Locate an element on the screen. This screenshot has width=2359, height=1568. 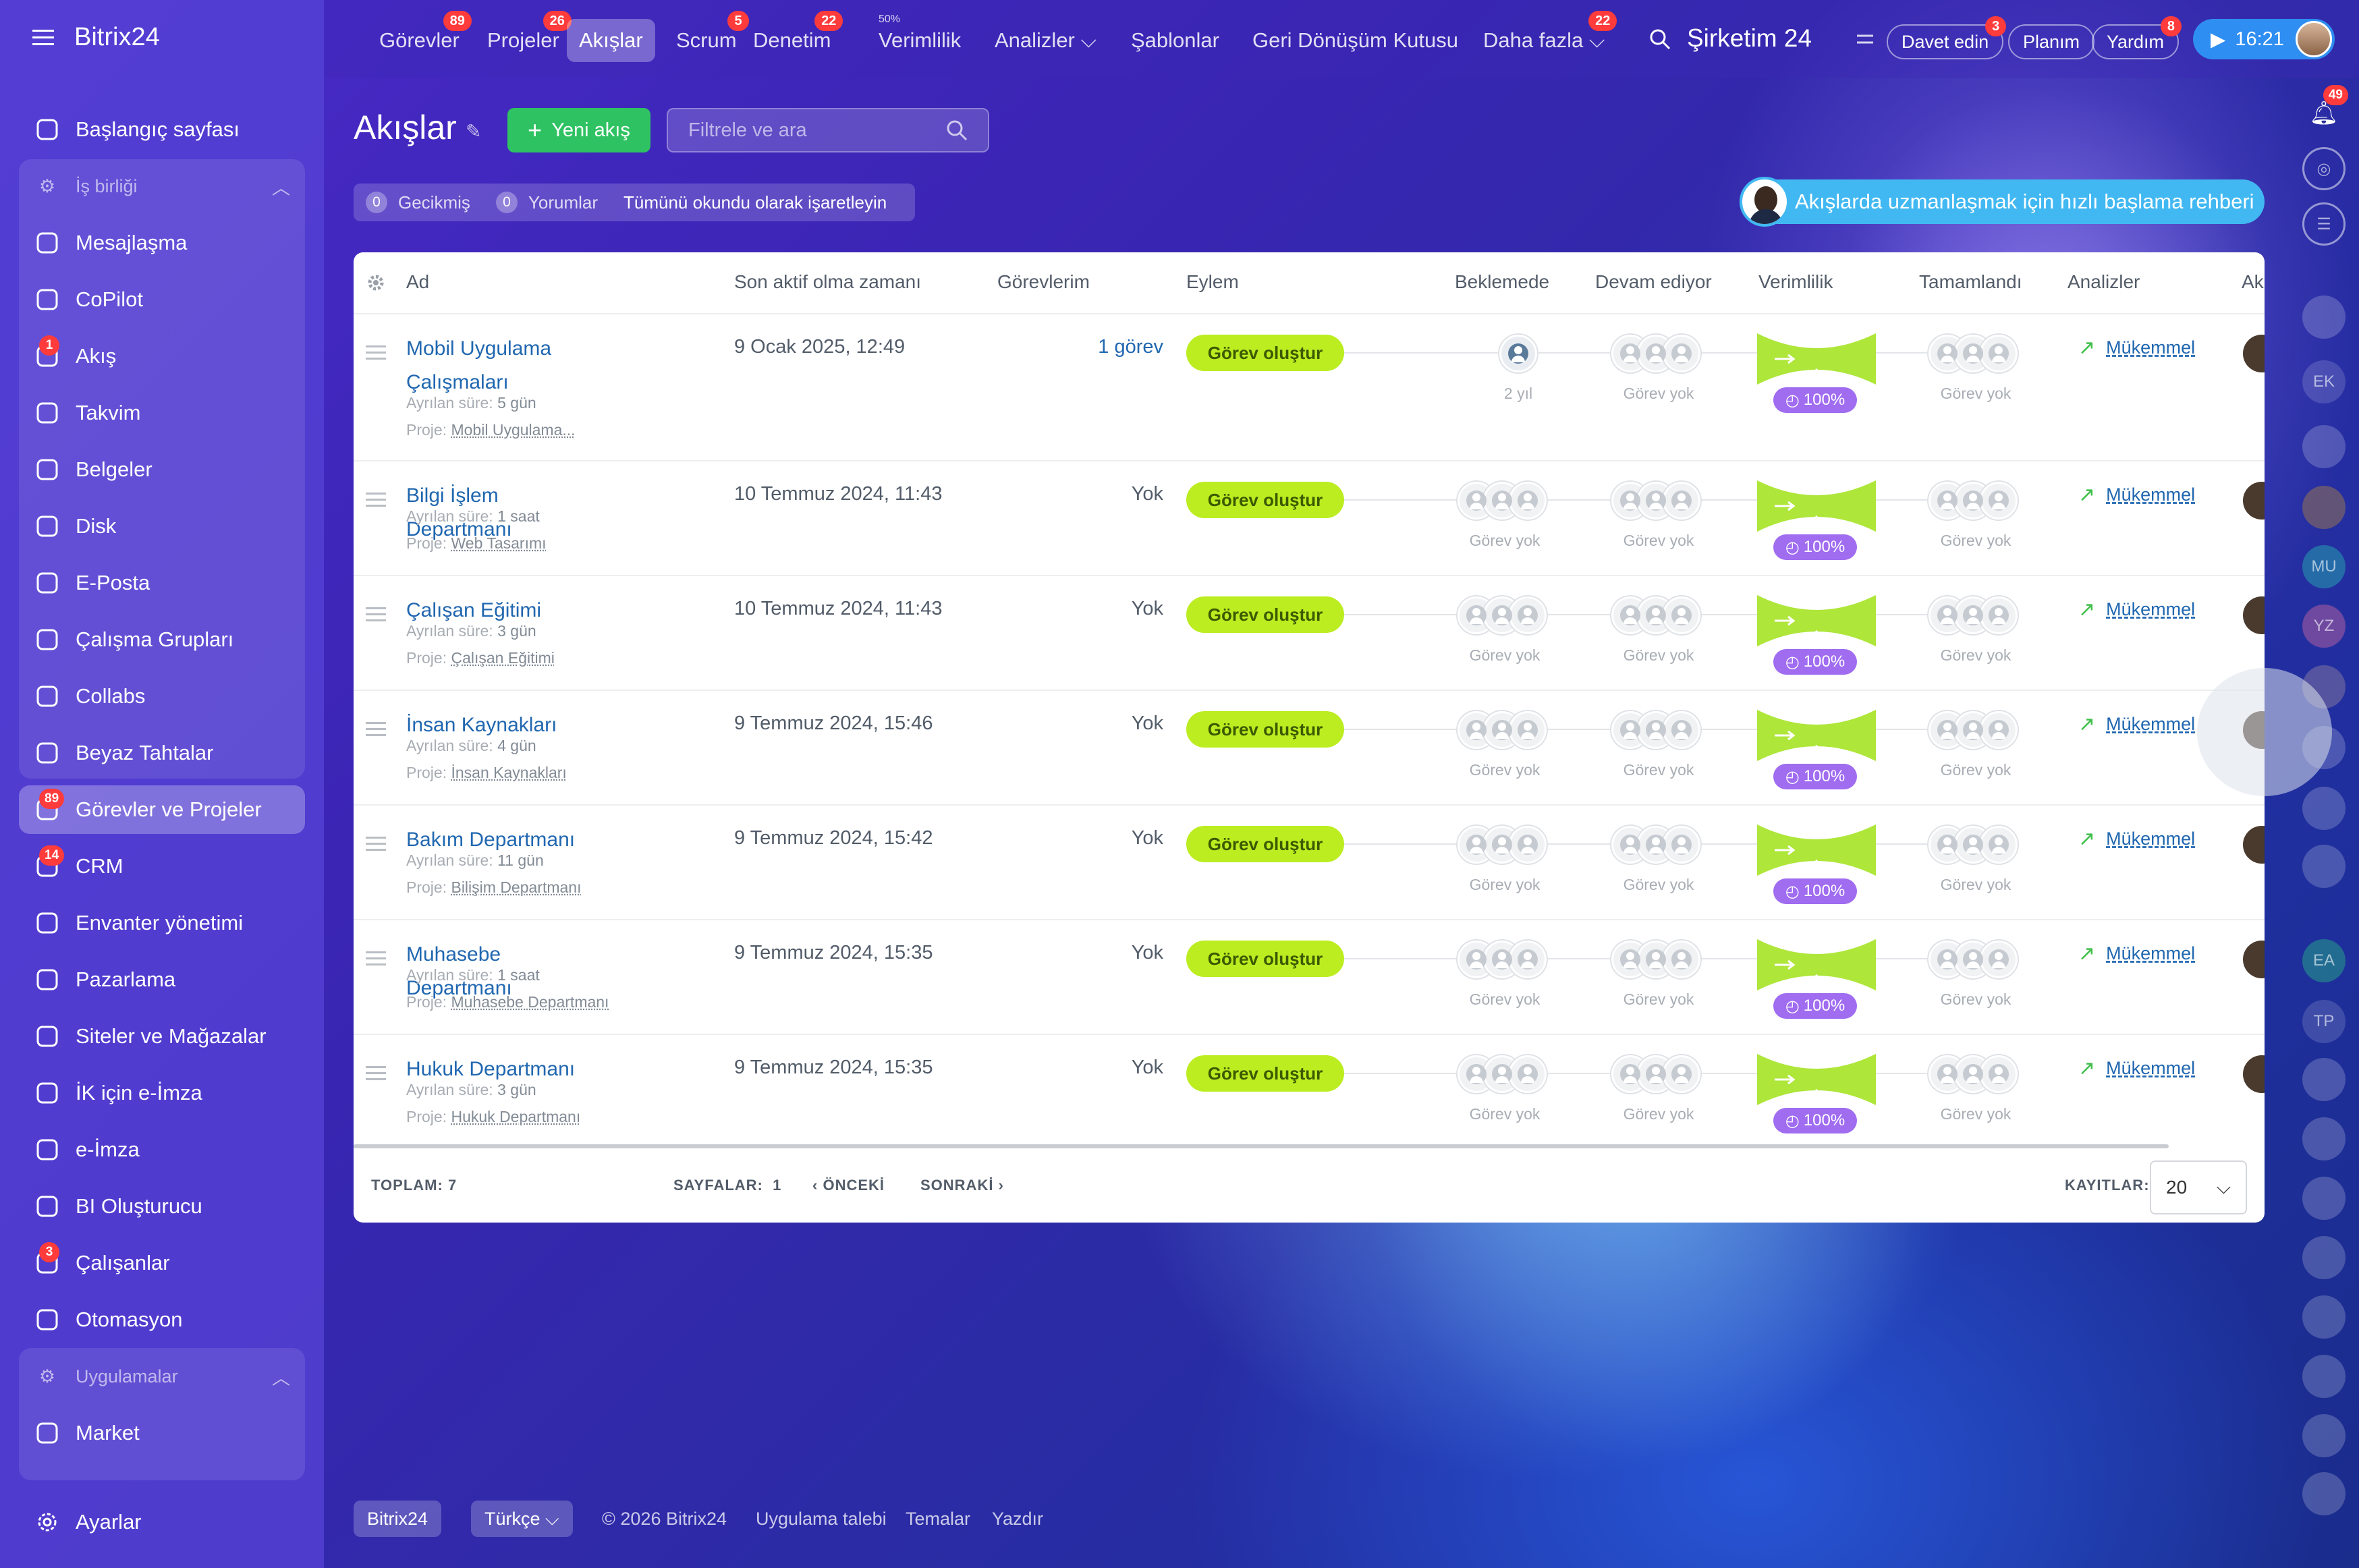
sidebar-item-tasks: 89 Görevler ve Projeler is located at coordinates (162, 809).